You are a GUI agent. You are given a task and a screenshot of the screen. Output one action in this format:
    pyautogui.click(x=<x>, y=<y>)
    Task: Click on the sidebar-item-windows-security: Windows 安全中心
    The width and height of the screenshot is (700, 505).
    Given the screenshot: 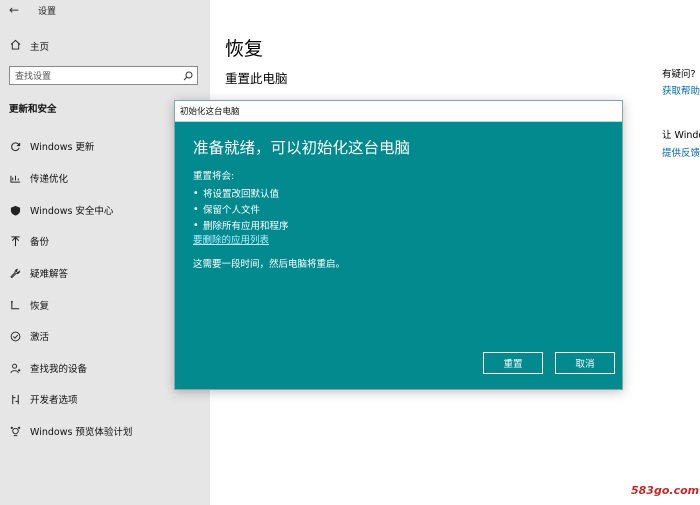 What is the action you would take?
    pyautogui.click(x=60, y=210)
    